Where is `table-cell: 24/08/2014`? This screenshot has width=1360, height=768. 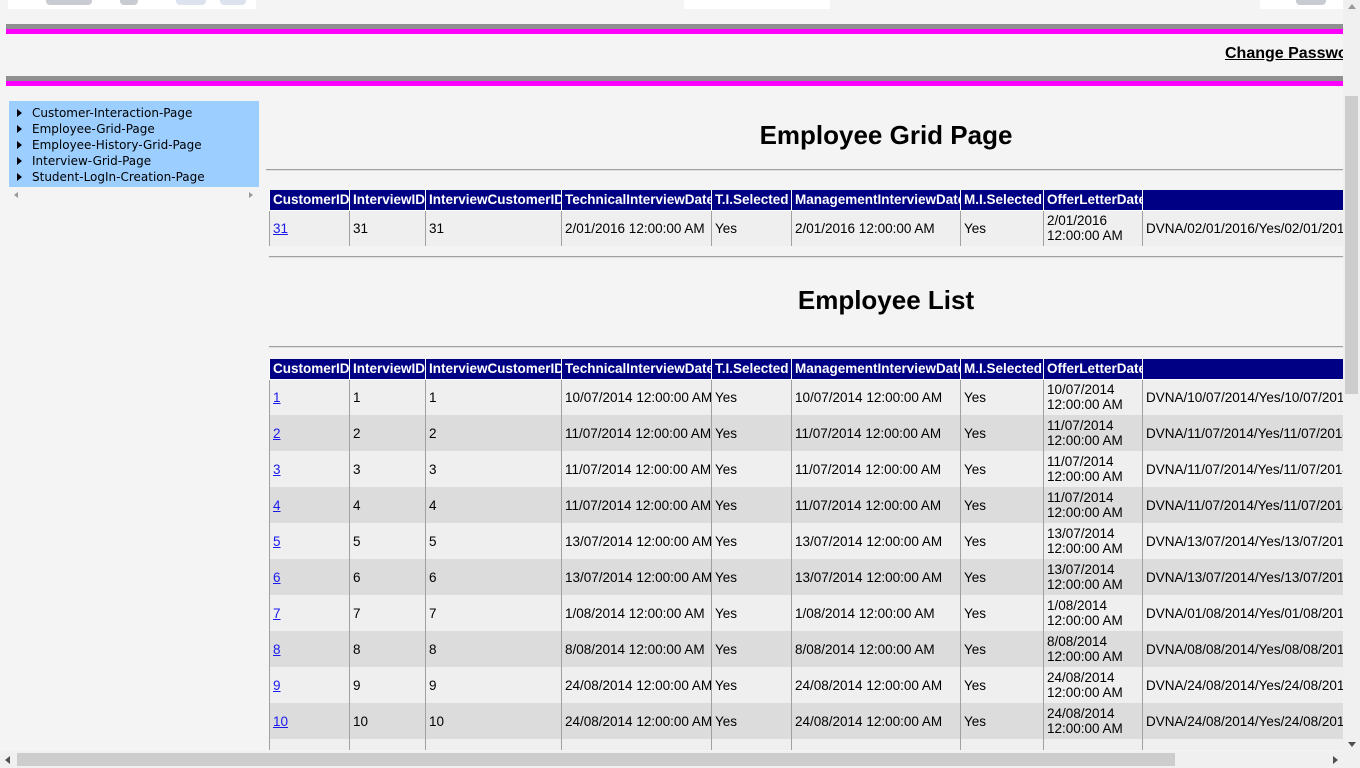 table-cell: 24/08/2014 is located at coordinates (1093, 744).